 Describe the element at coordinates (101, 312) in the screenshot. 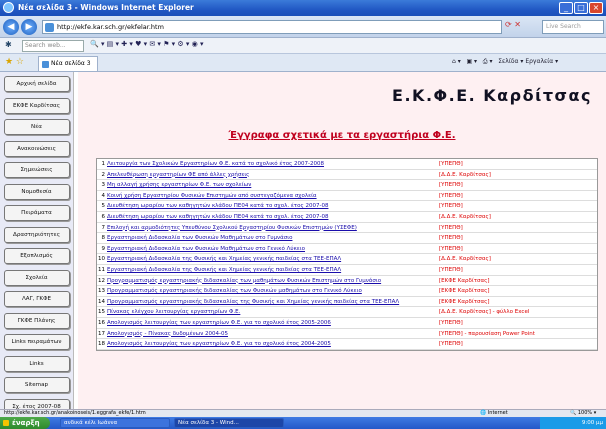

I see `row-number: 15` at that location.